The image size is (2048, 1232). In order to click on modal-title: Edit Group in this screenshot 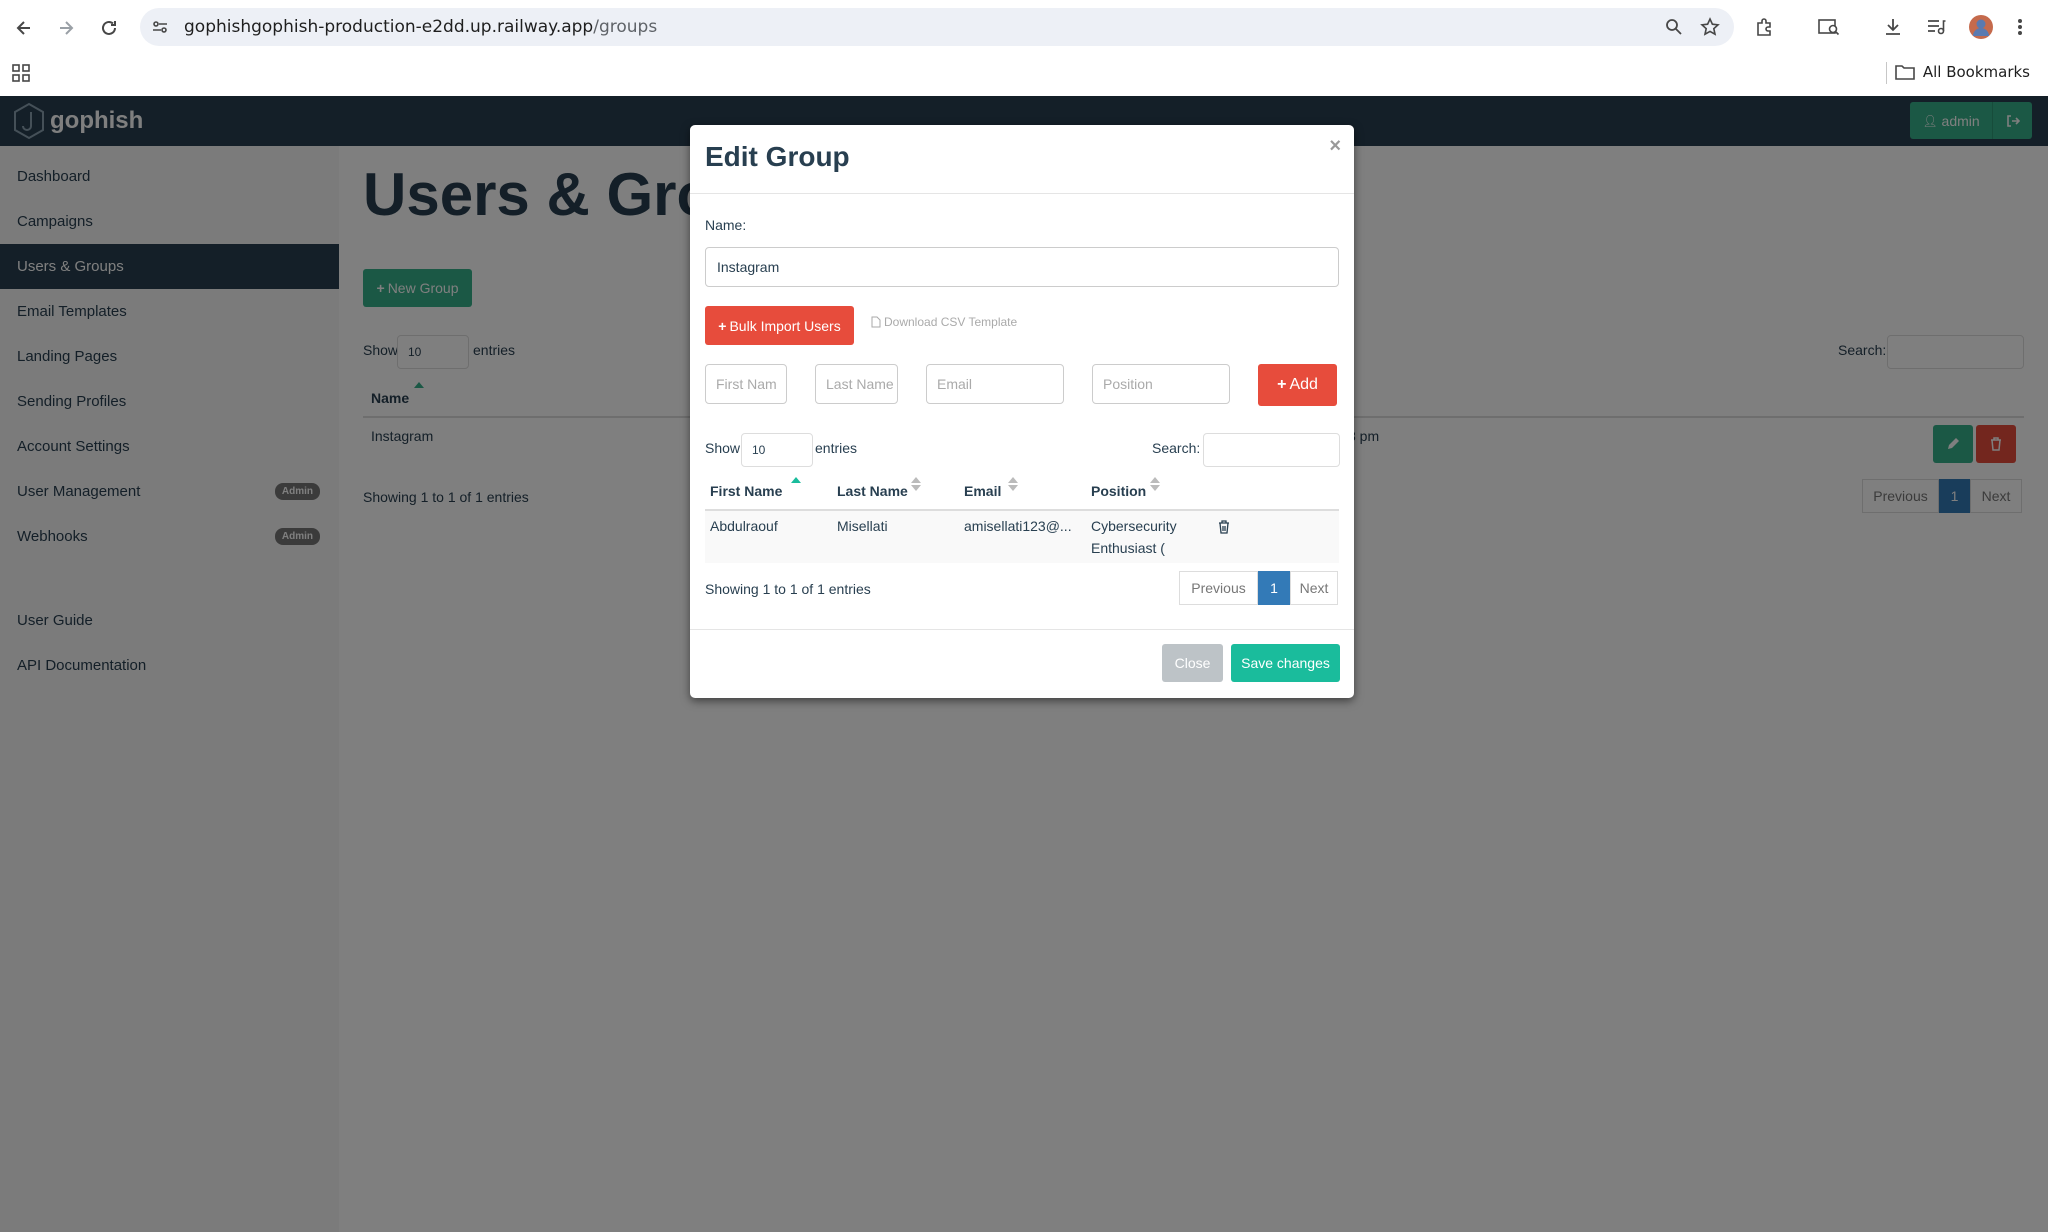, I will do `click(777, 156)`.